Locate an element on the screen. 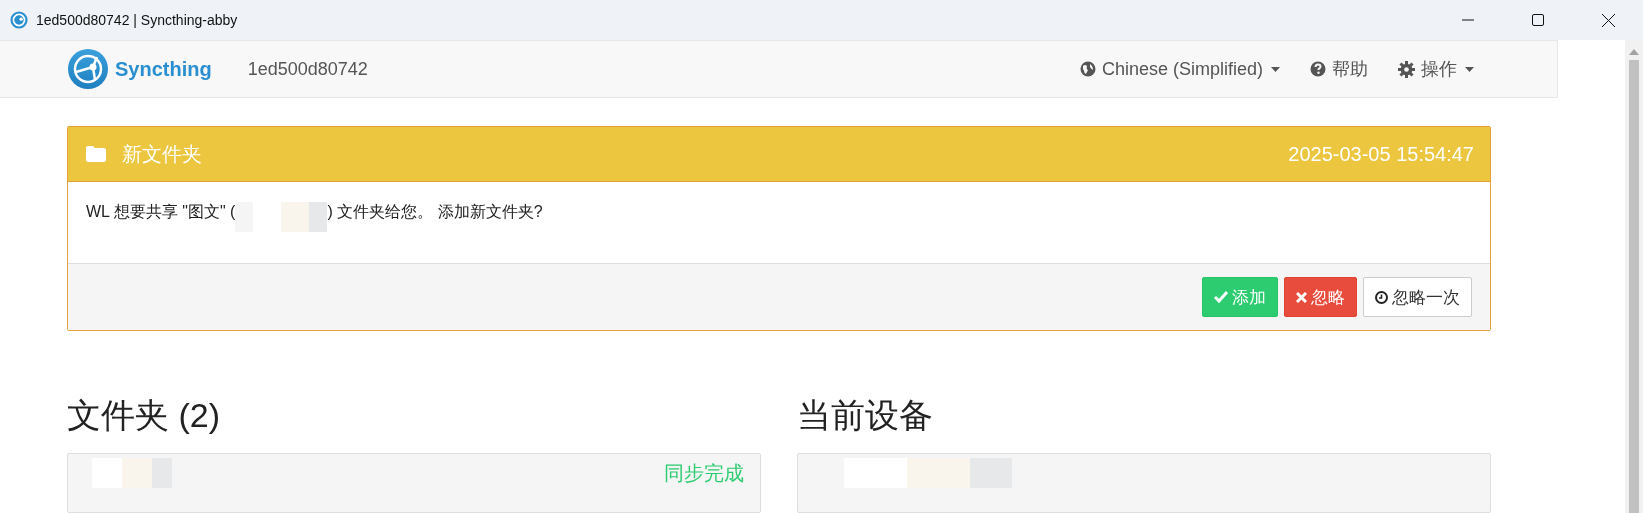  notice-message: WL 想要共享 "图文" ( is located at coordinates (161, 212).